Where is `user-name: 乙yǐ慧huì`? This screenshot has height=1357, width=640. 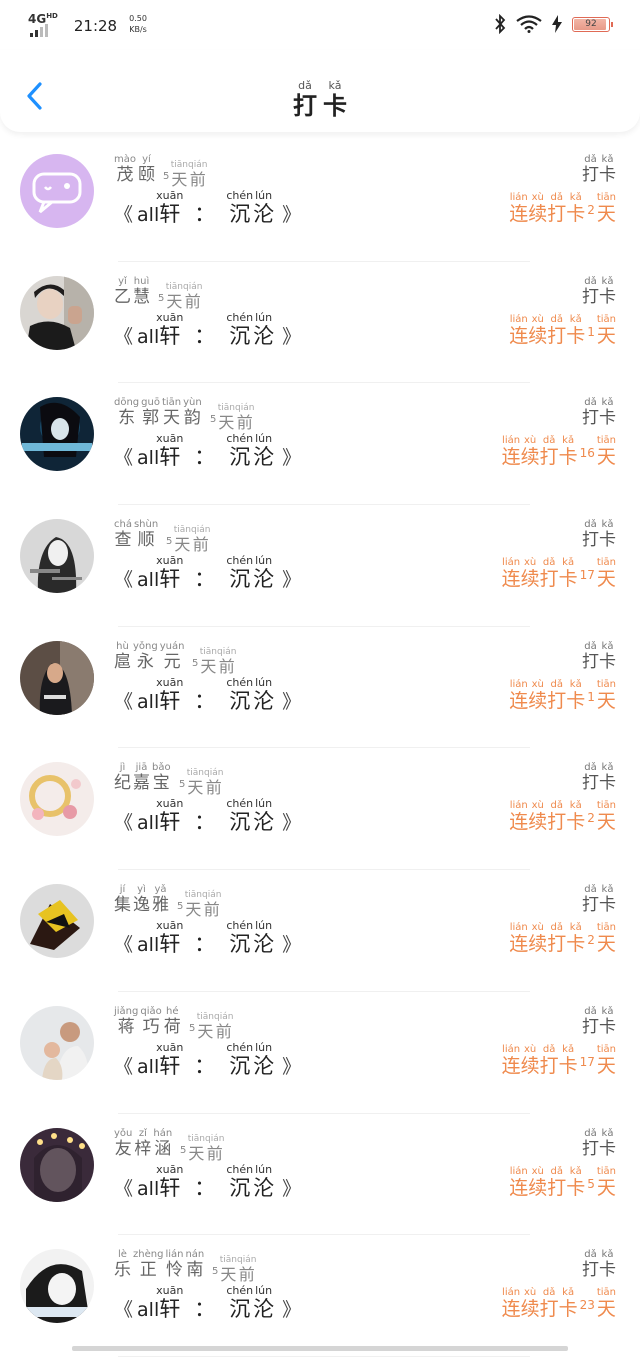
user-name: 乙yǐ慧huì is located at coordinates (133, 291).